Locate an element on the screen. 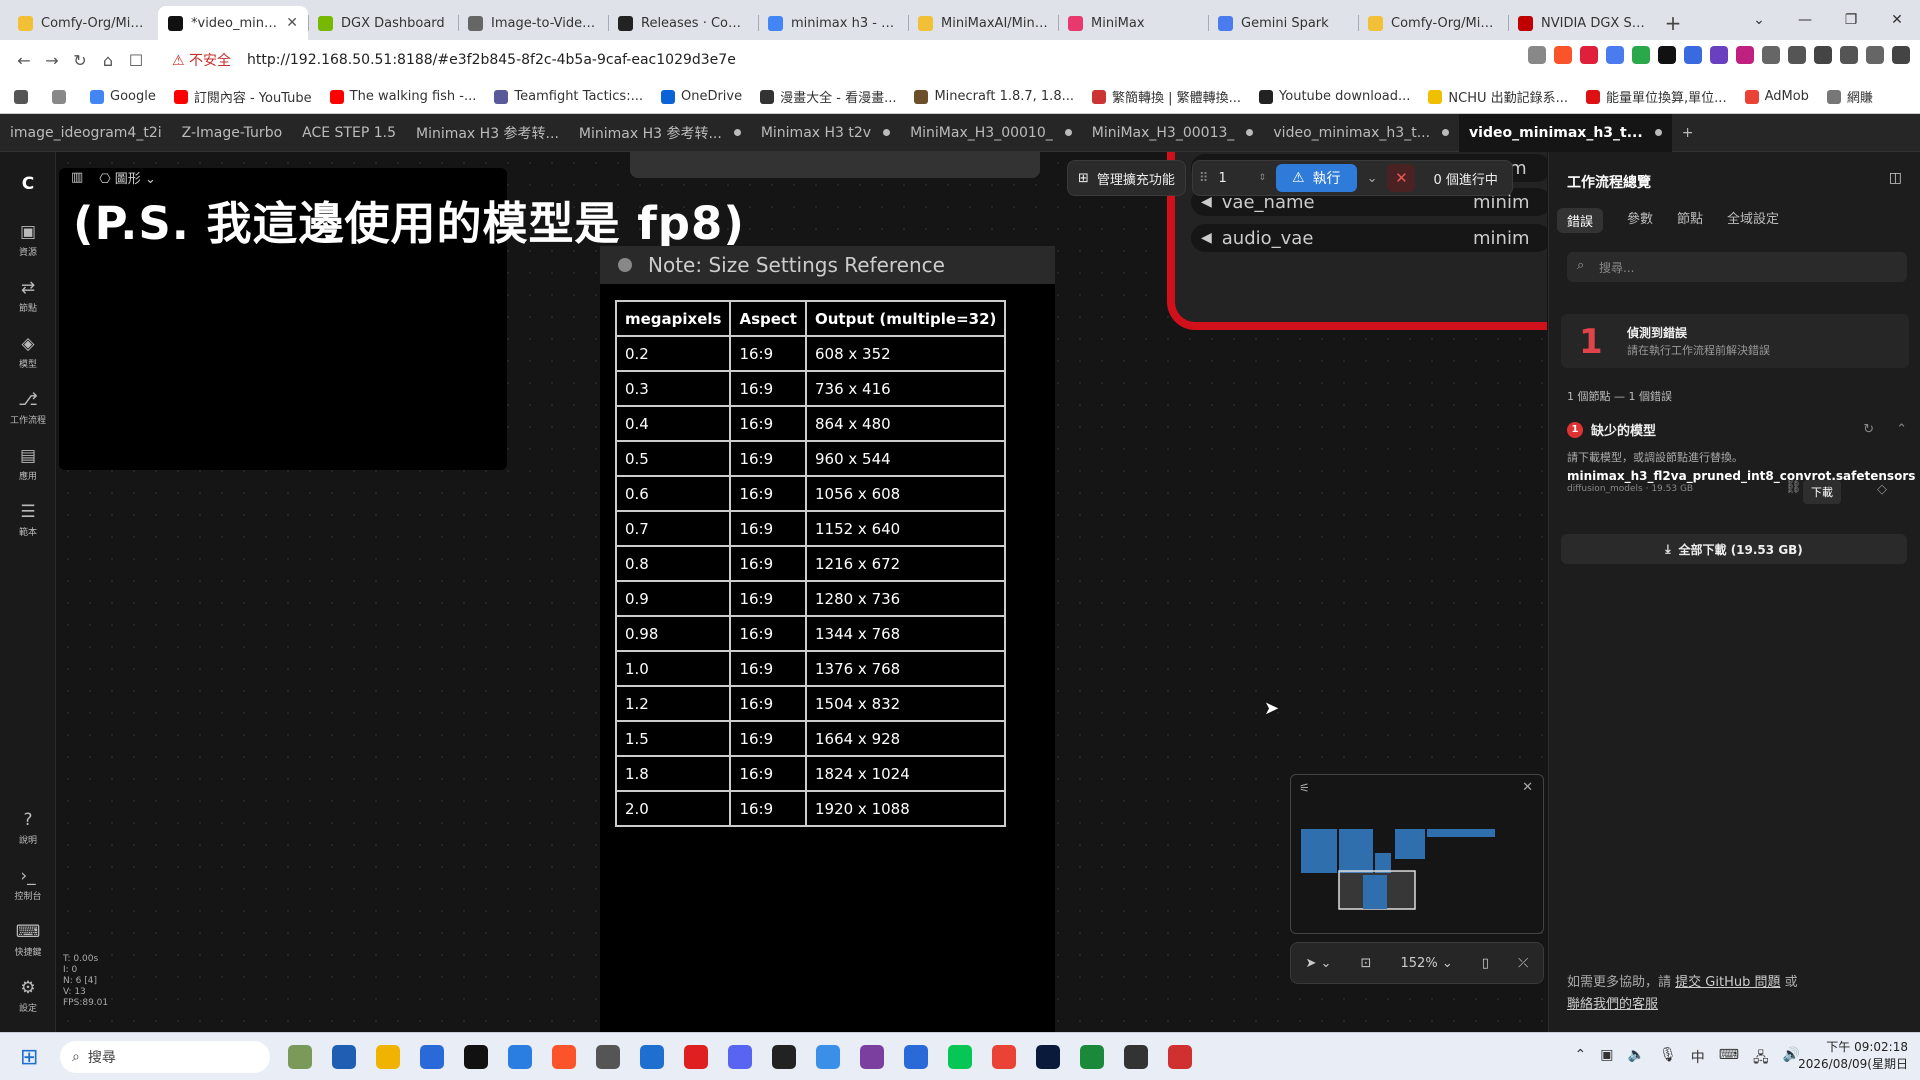 This screenshot has width=1920, height=1080. forward-icon: → is located at coordinates (52, 60).